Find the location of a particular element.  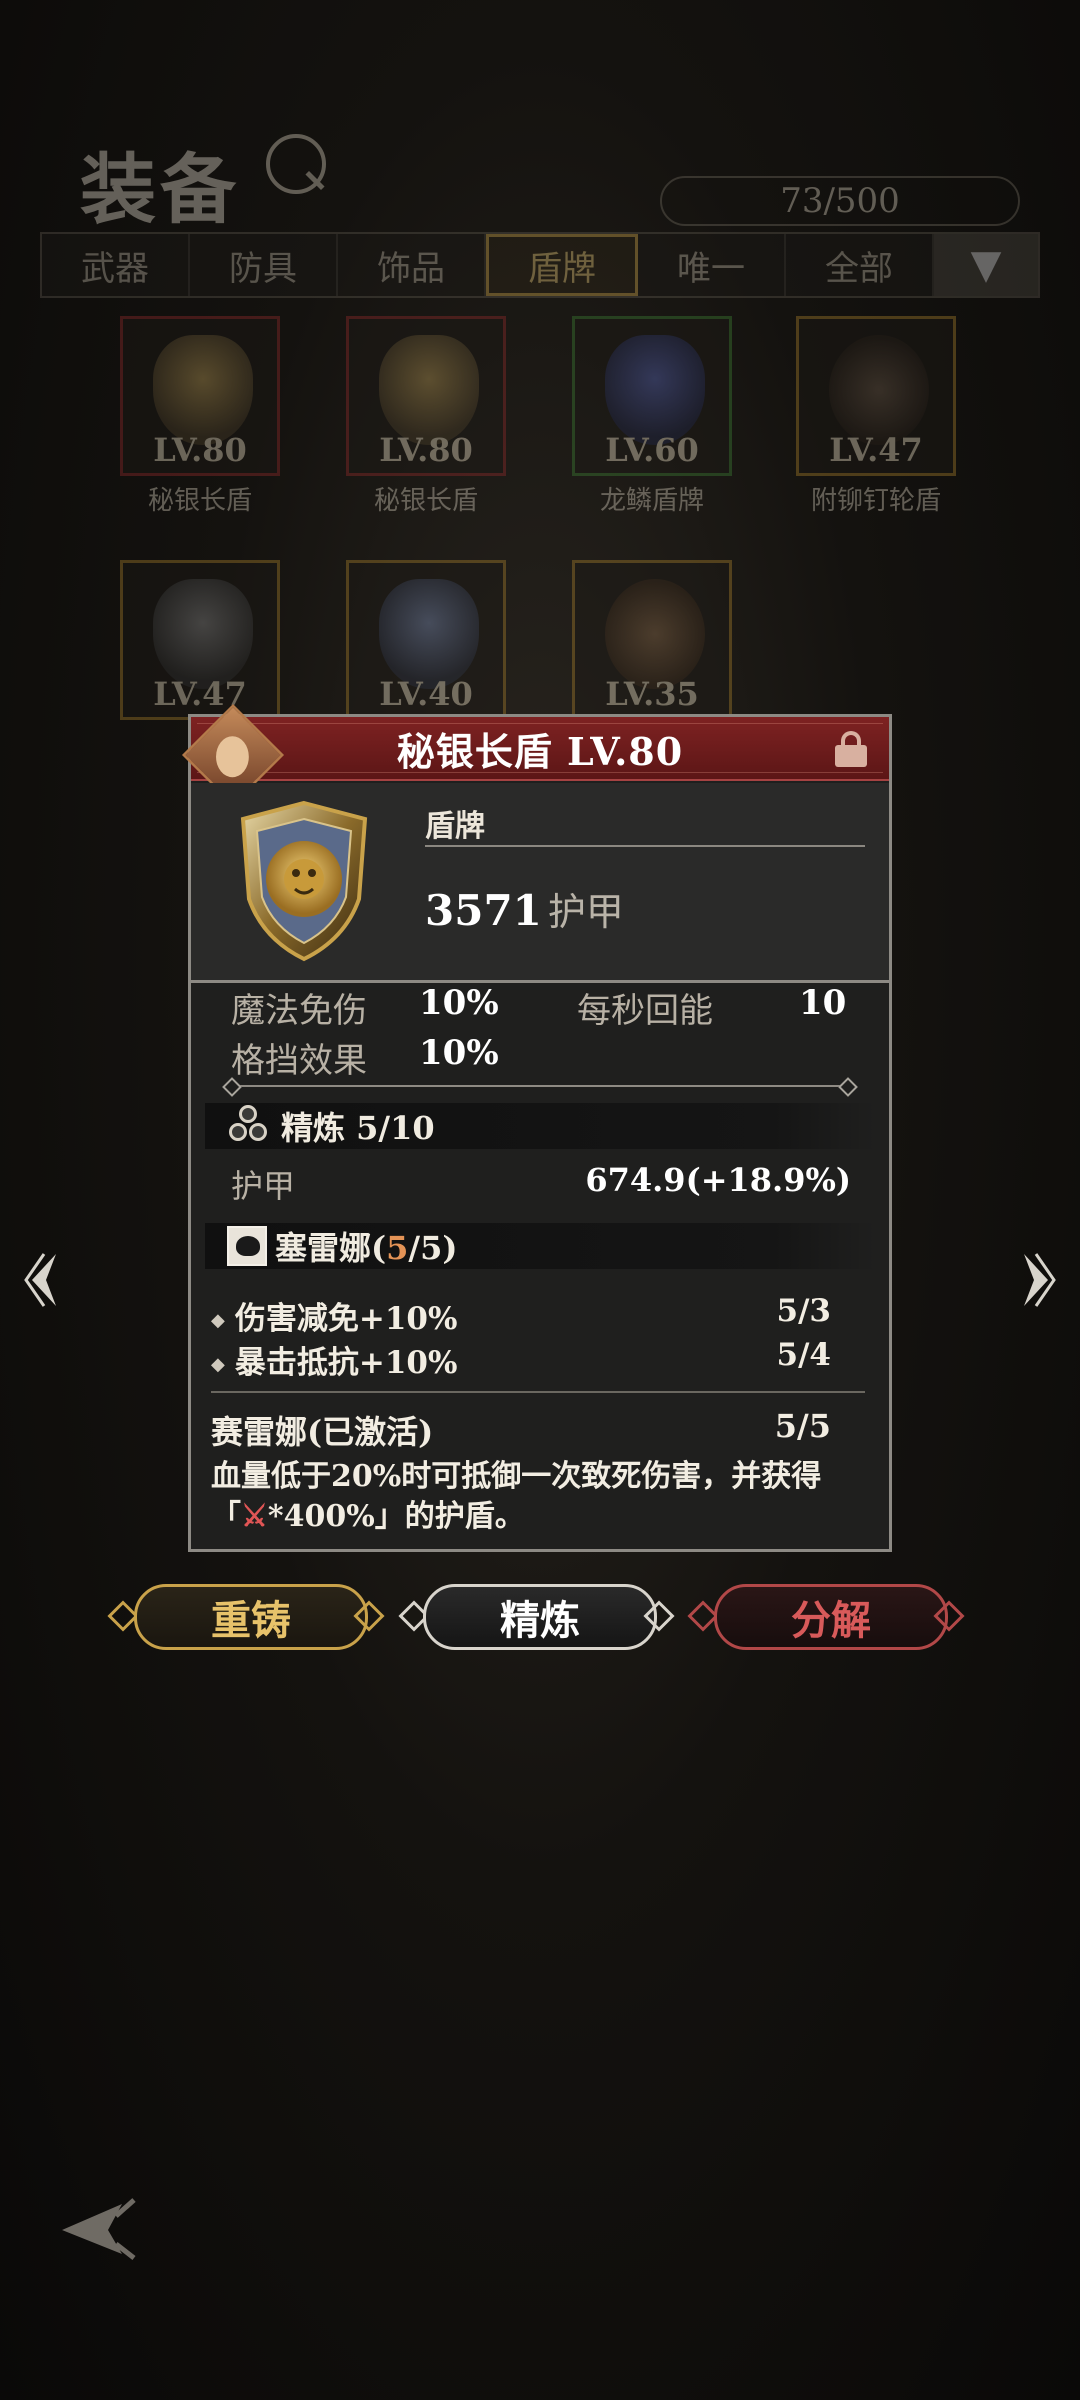

tab-weapons: 武器 is located at coordinates (116, 265).